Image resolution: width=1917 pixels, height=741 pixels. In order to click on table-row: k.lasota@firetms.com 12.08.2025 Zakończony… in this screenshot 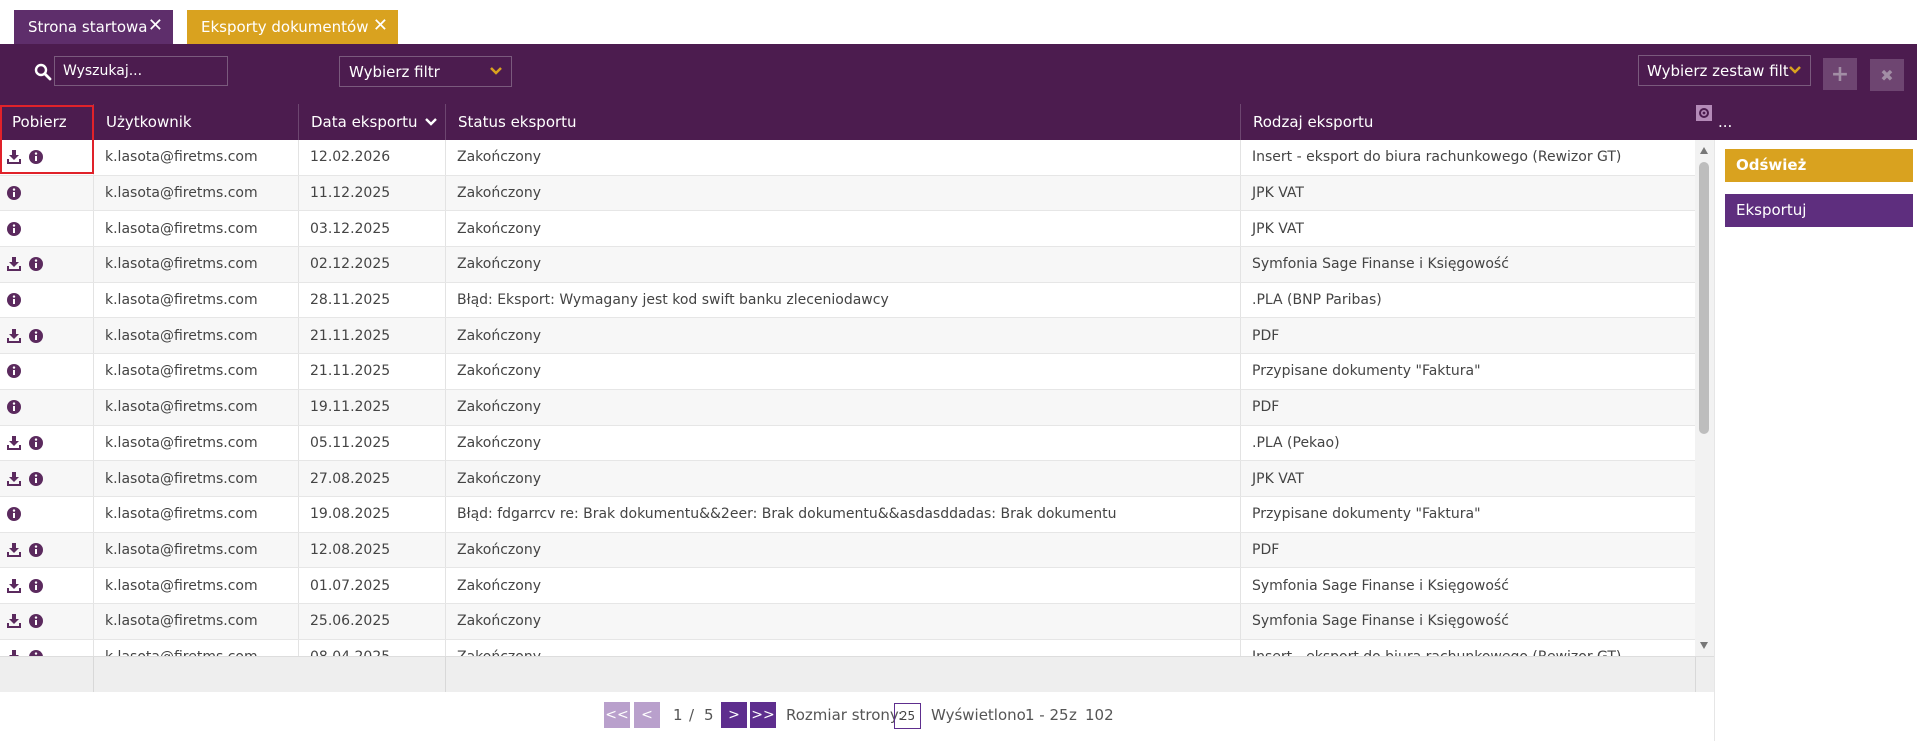, I will do `click(847, 550)`.